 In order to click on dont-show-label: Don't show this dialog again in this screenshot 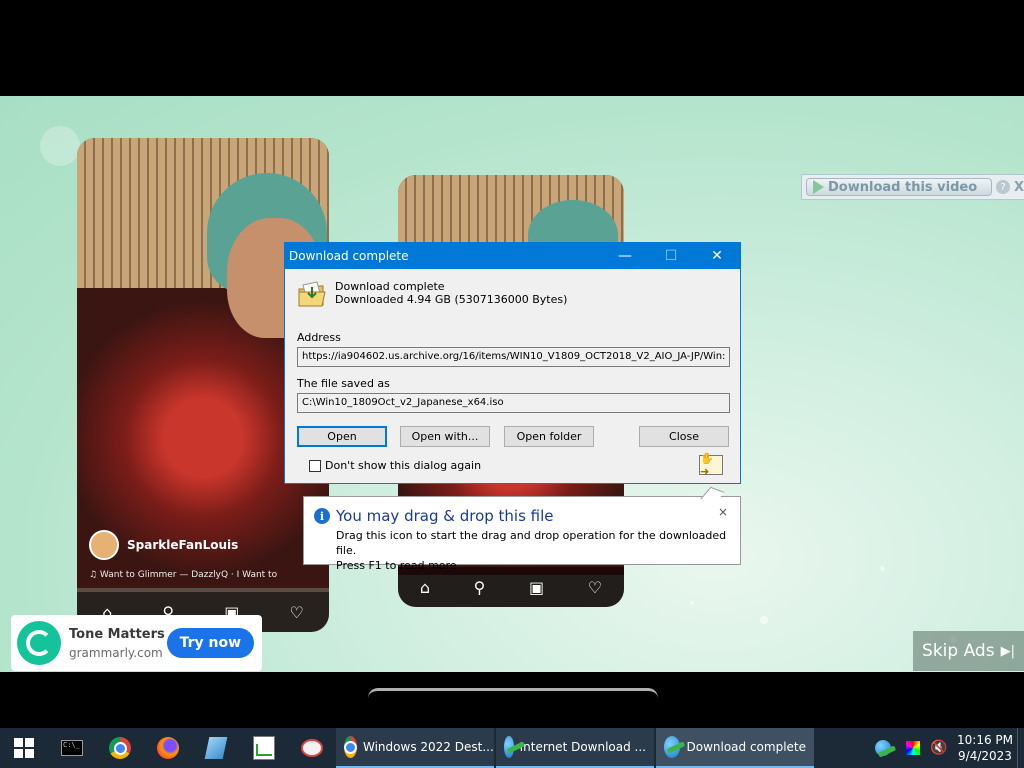, I will do `click(403, 465)`.